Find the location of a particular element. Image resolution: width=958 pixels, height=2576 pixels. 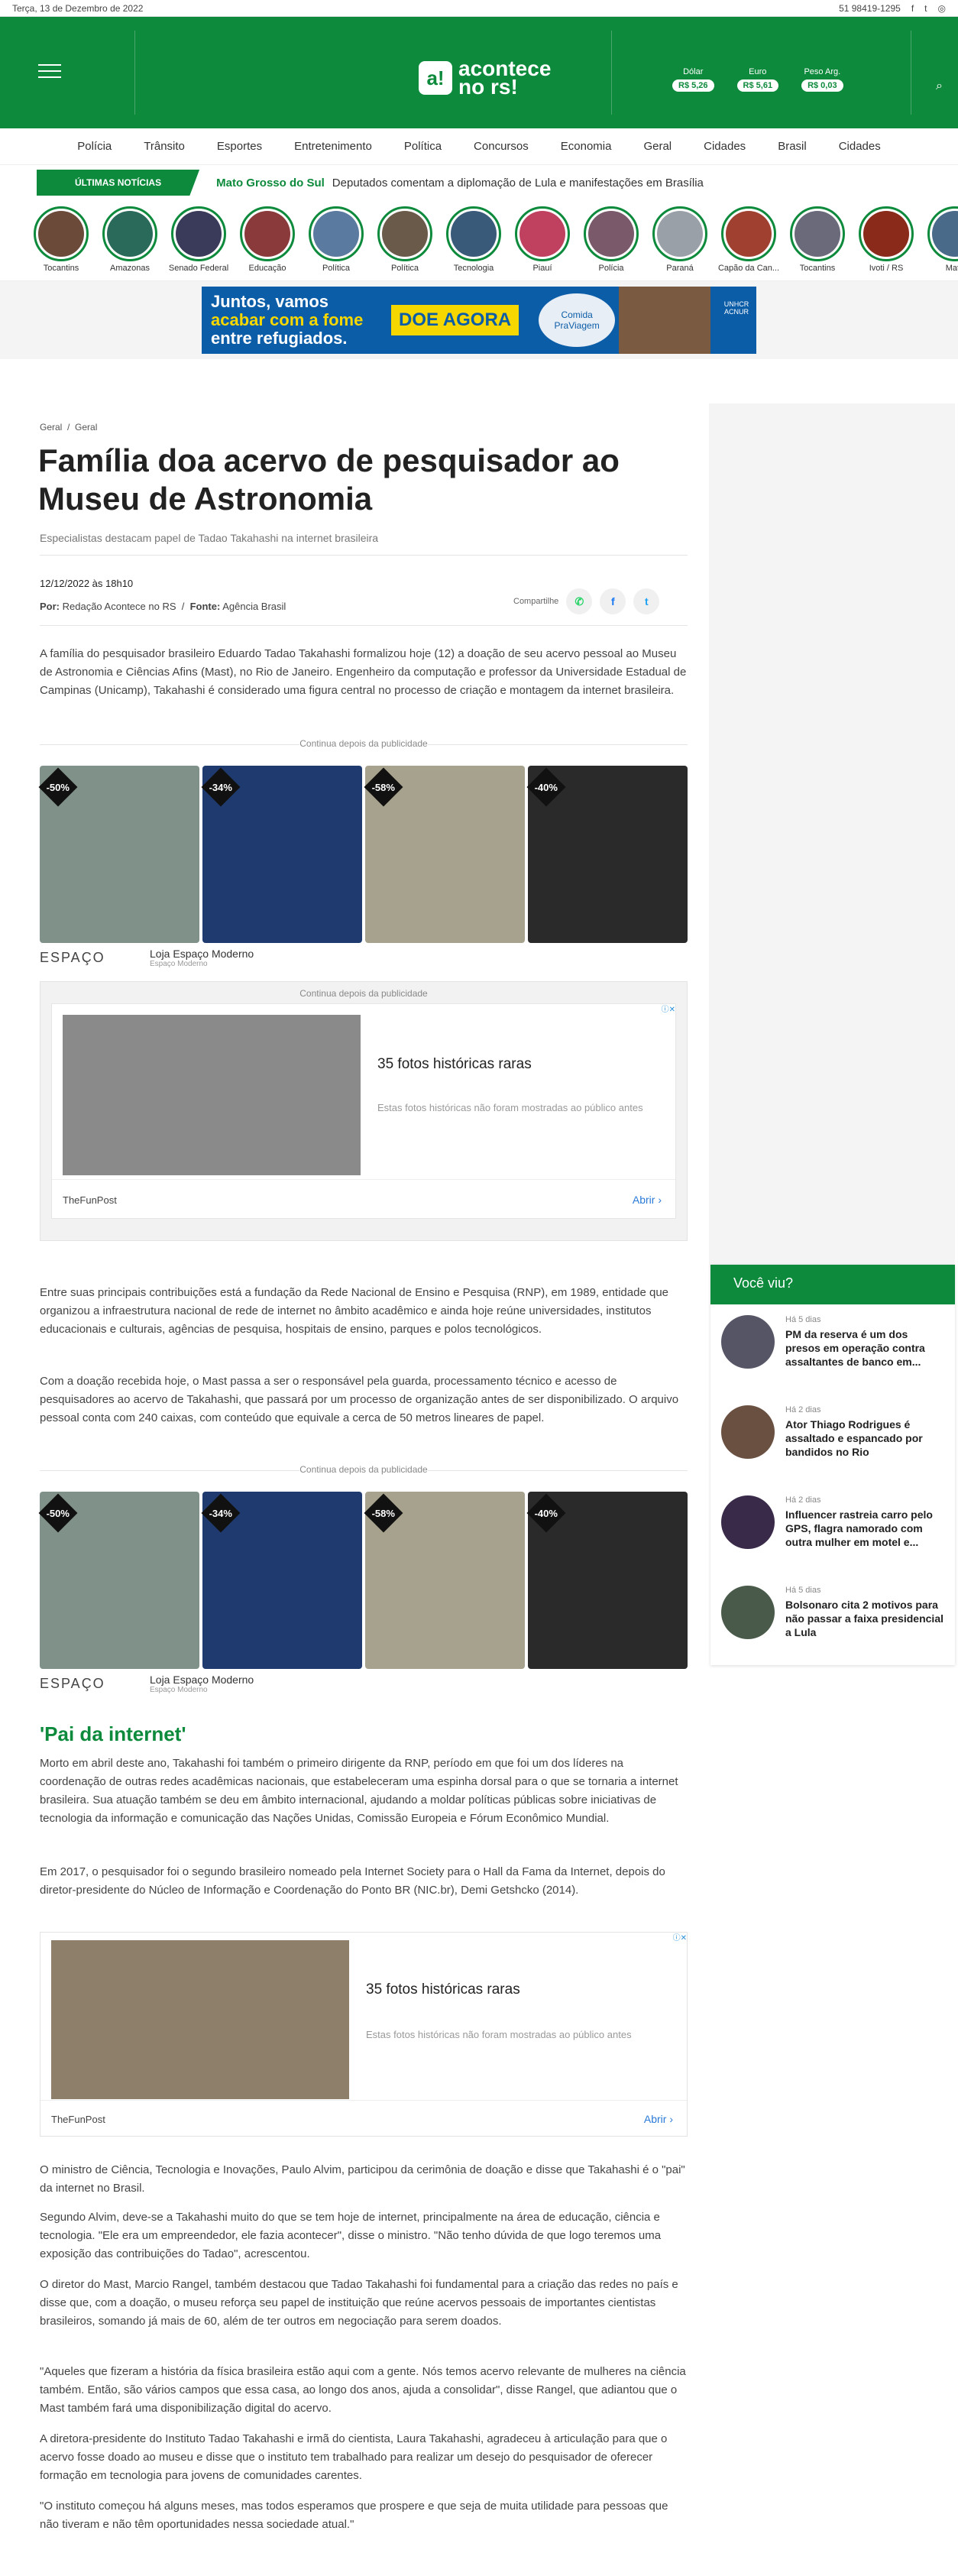

nav-item: Geral is located at coordinates (657, 146).